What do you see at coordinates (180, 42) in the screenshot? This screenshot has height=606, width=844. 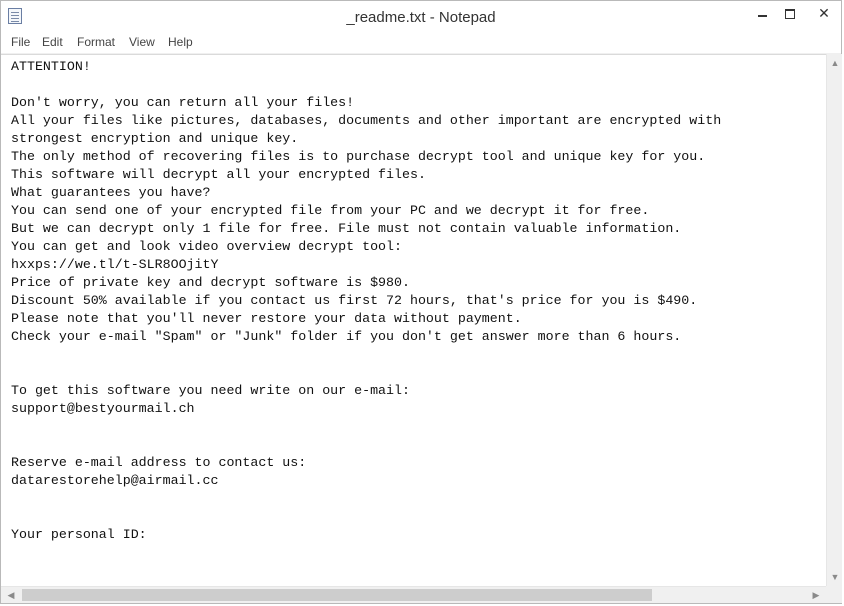 I see `menu-help: Help` at bounding box center [180, 42].